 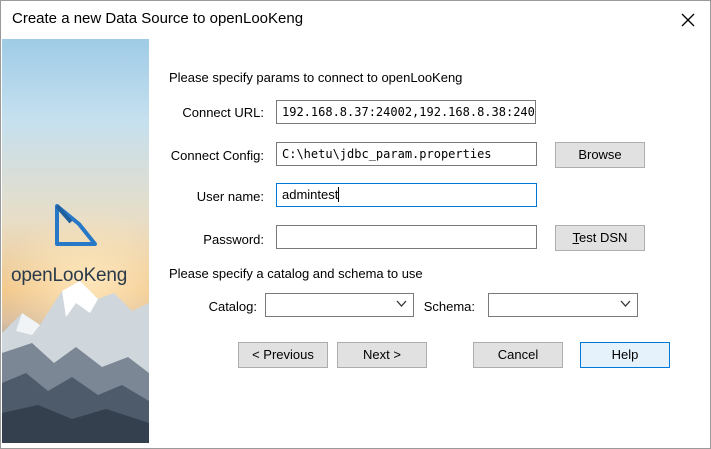 I want to click on schema-dropdown, so click(x=563, y=305).